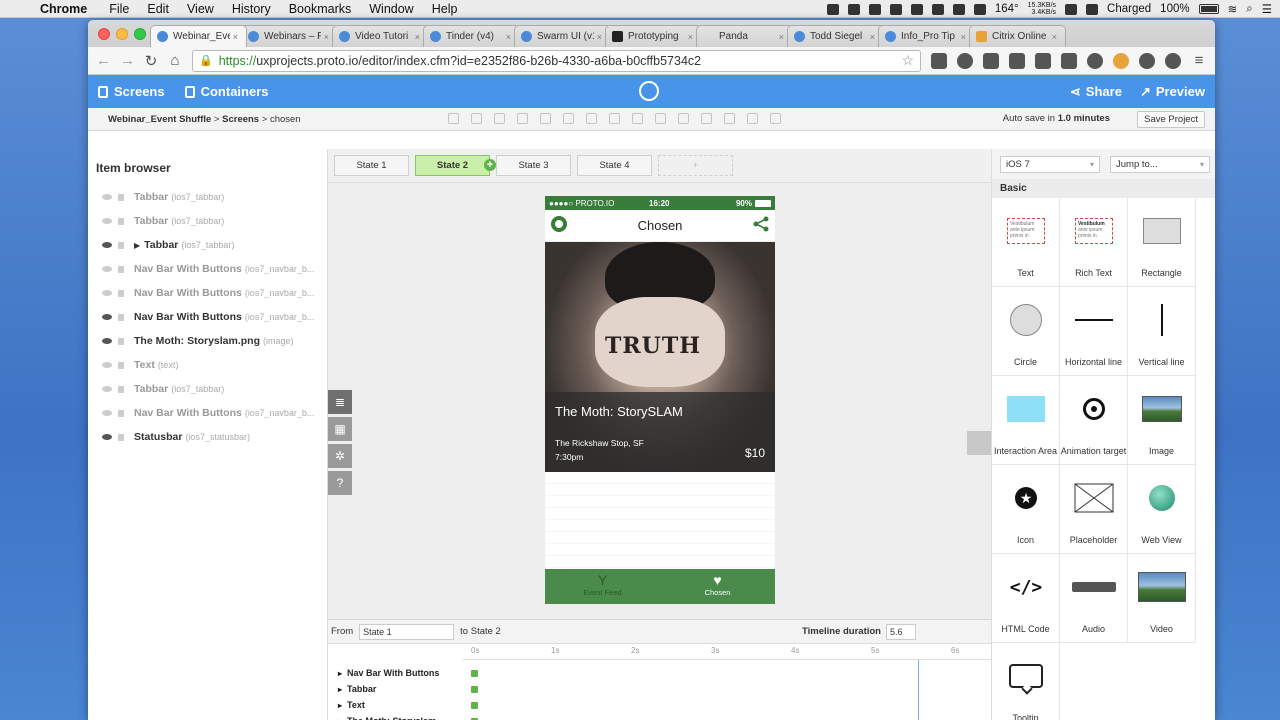 Image resolution: width=1280 pixels, height=720 pixels. Describe the element at coordinates (207, 245) in the screenshot. I see `layer-item: ▶ Tabbar (ios7_tabbar)` at that location.